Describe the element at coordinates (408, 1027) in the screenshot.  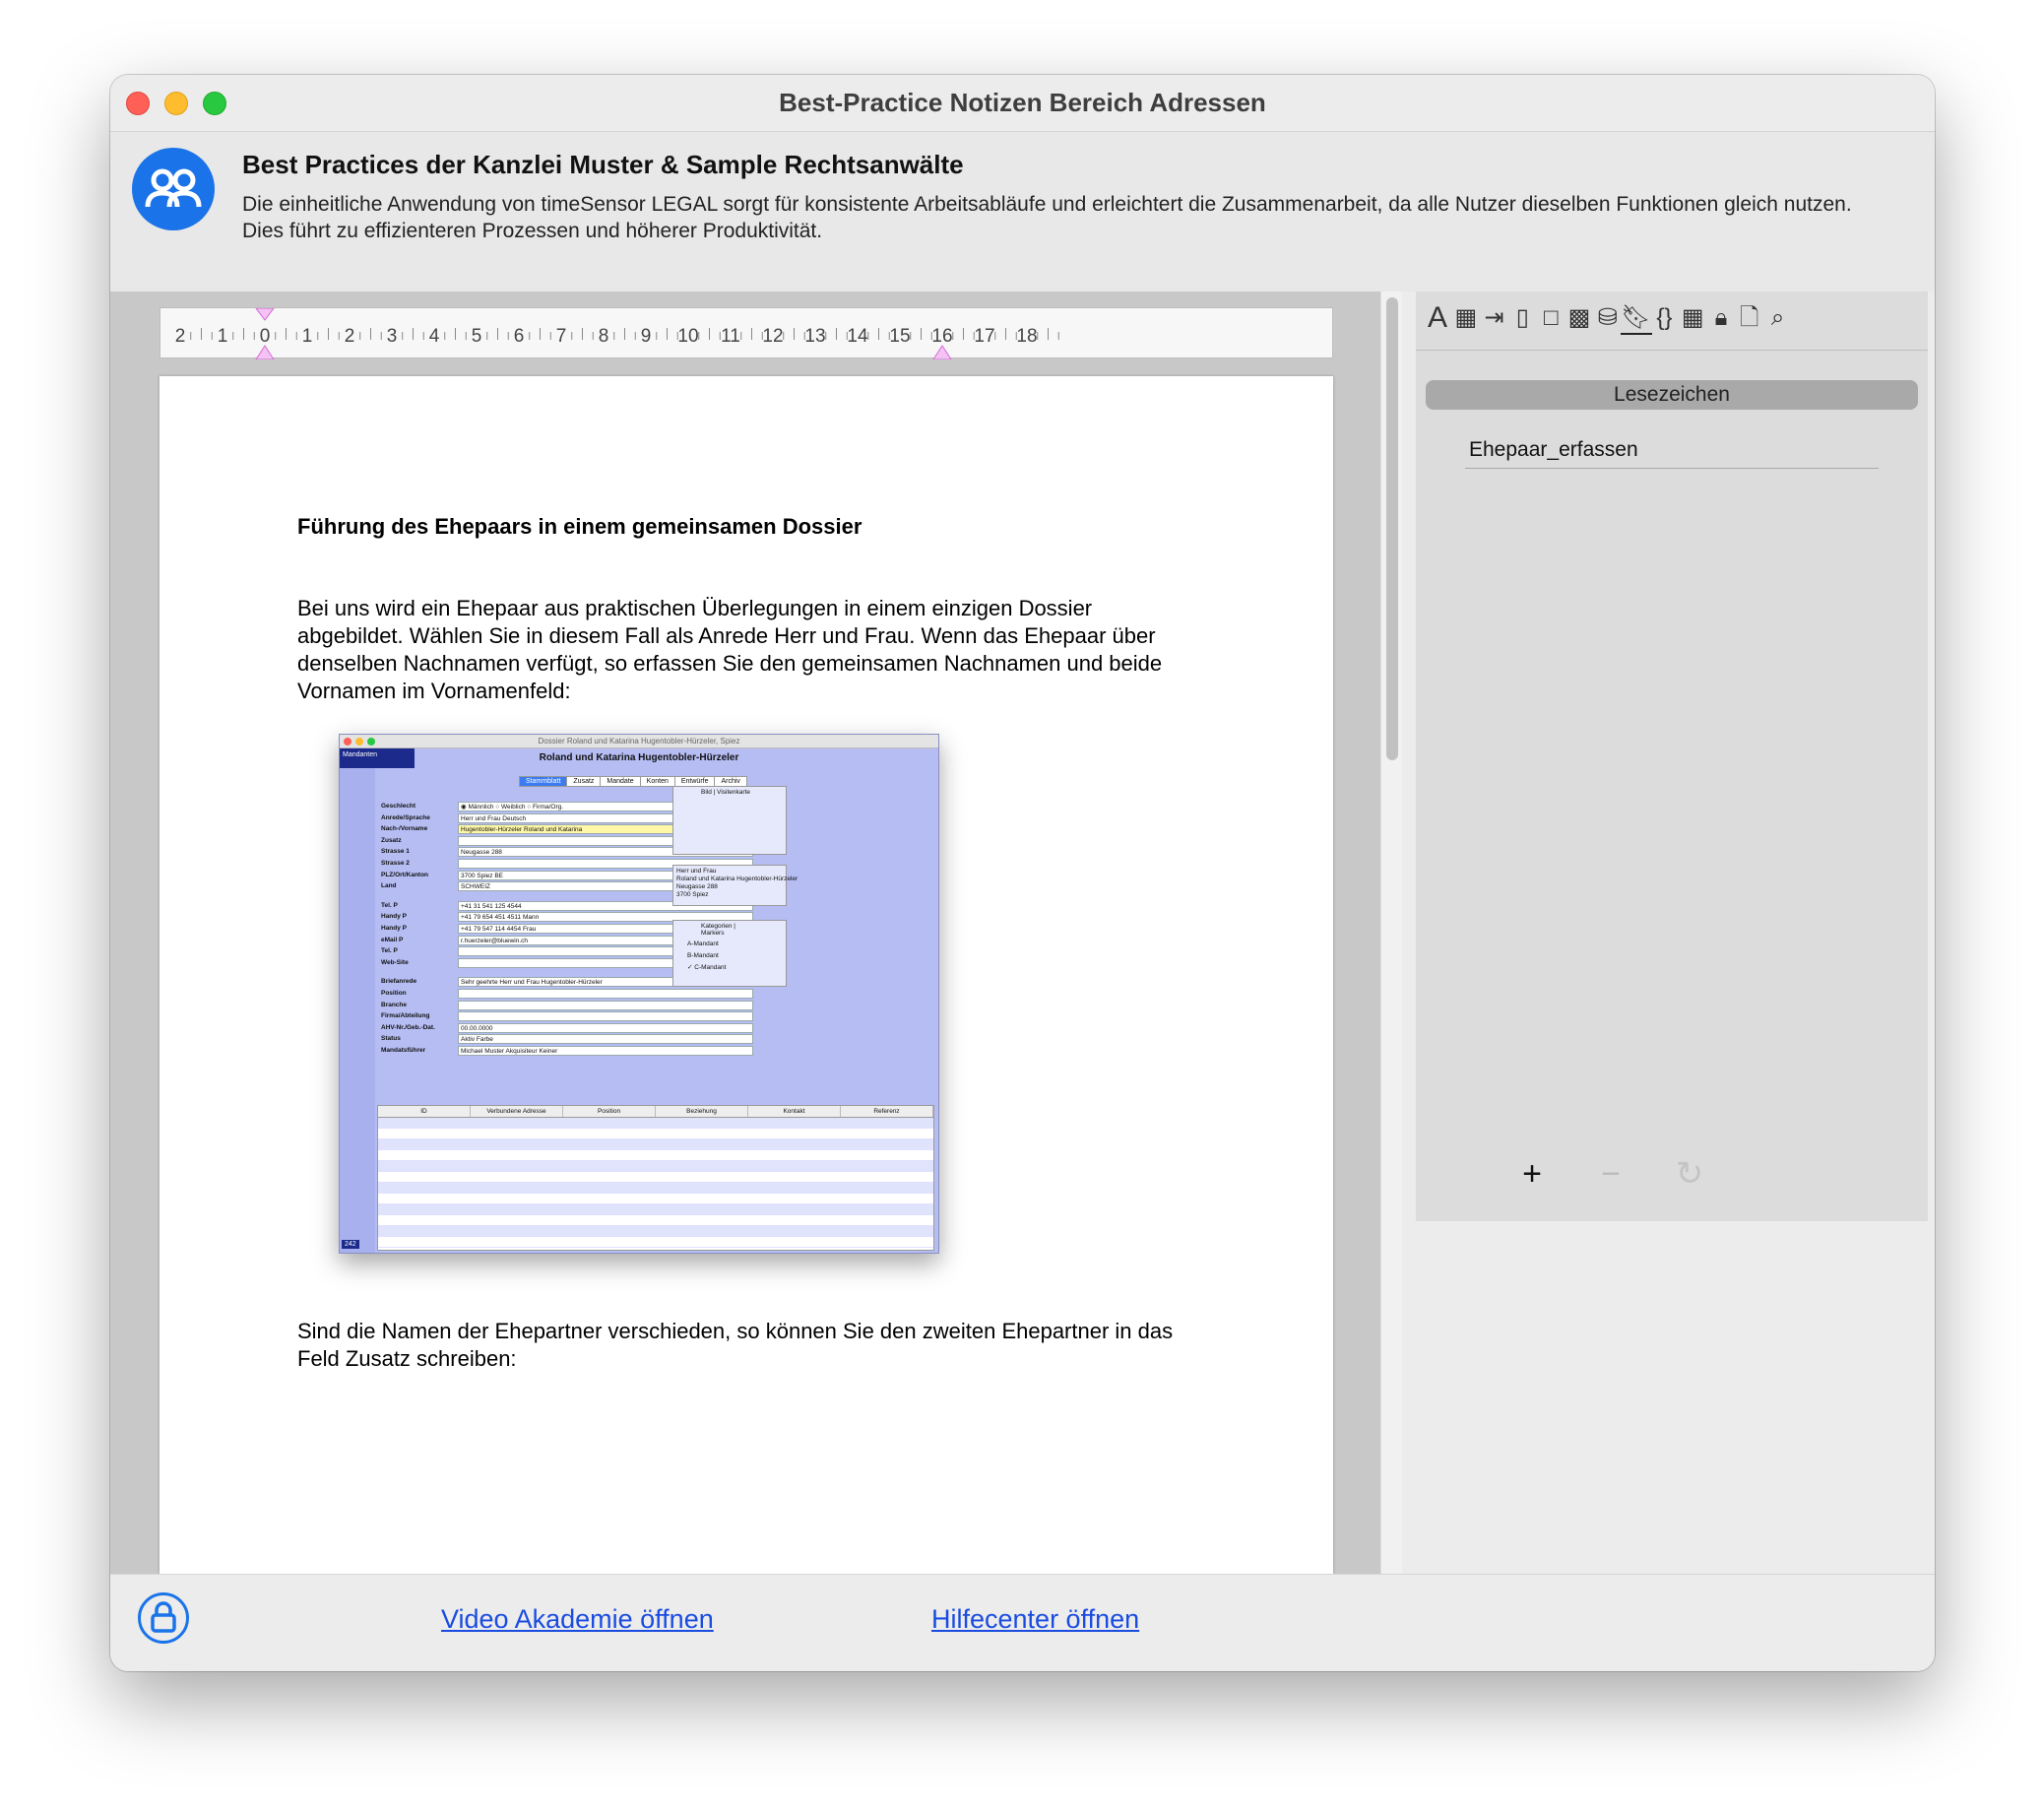
I see `embedded-field-label: AHV-Nr./Geb.-Dat.` at that location.